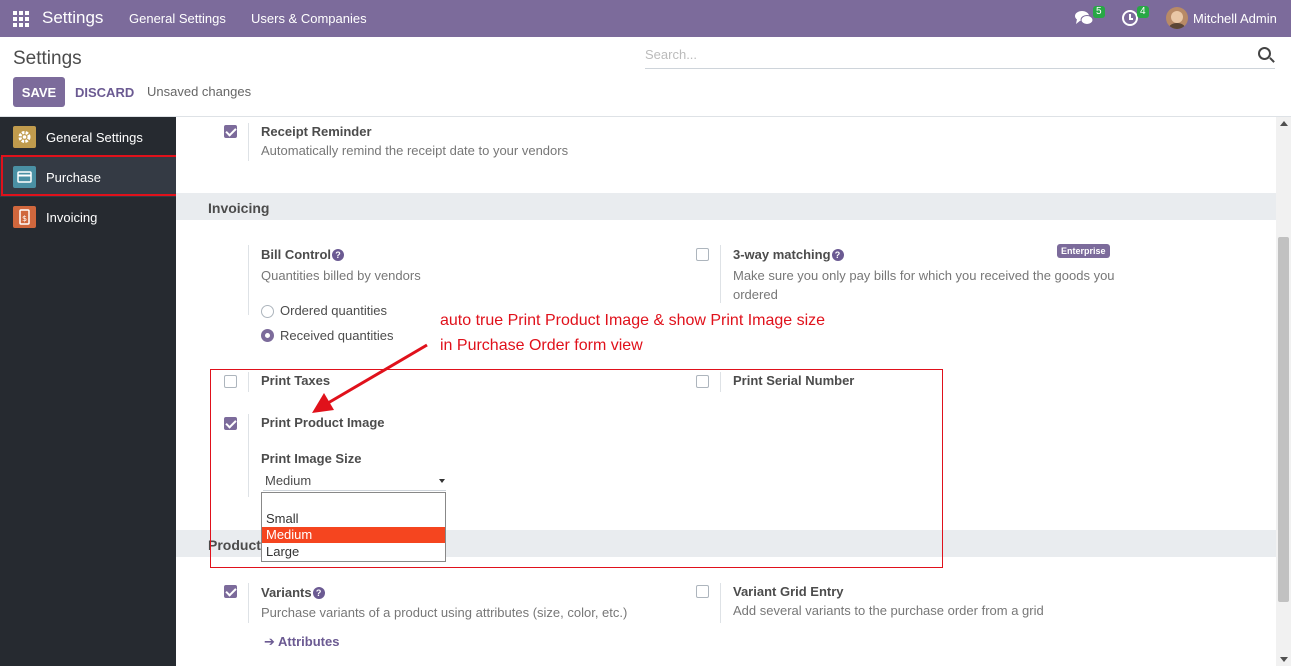  Describe the element at coordinates (1083, 251) in the screenshot. I see `enterprise-badge: Enterprise` at that location.